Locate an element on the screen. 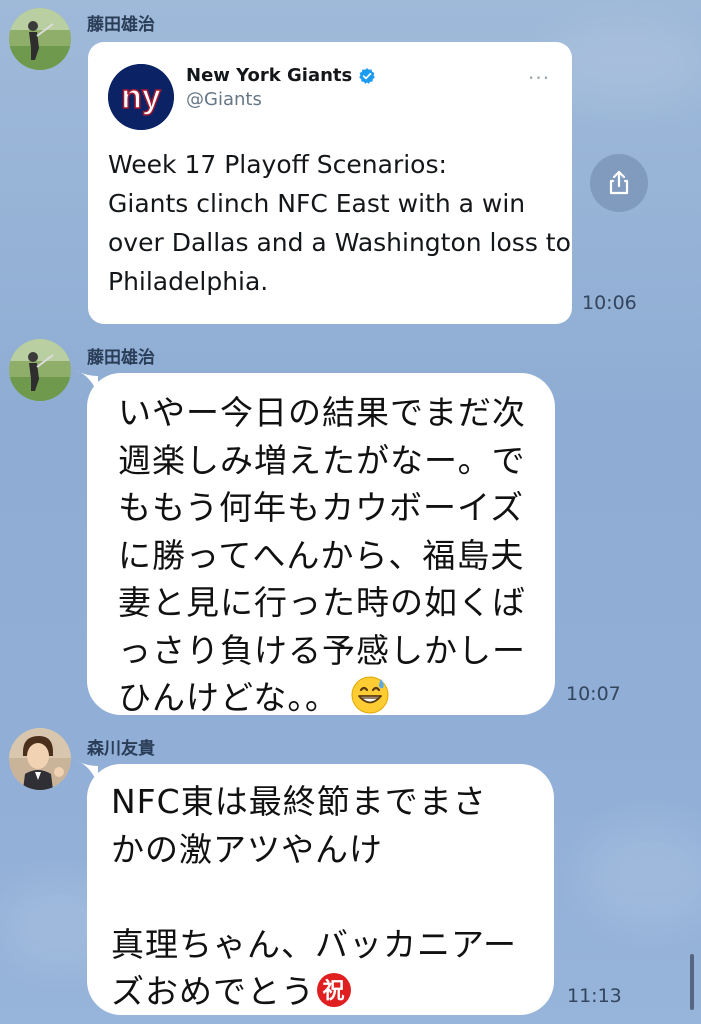 This screenshot has height=1024, width=701. sender-name: 森川友貴 is located at coordinates (121, 749).